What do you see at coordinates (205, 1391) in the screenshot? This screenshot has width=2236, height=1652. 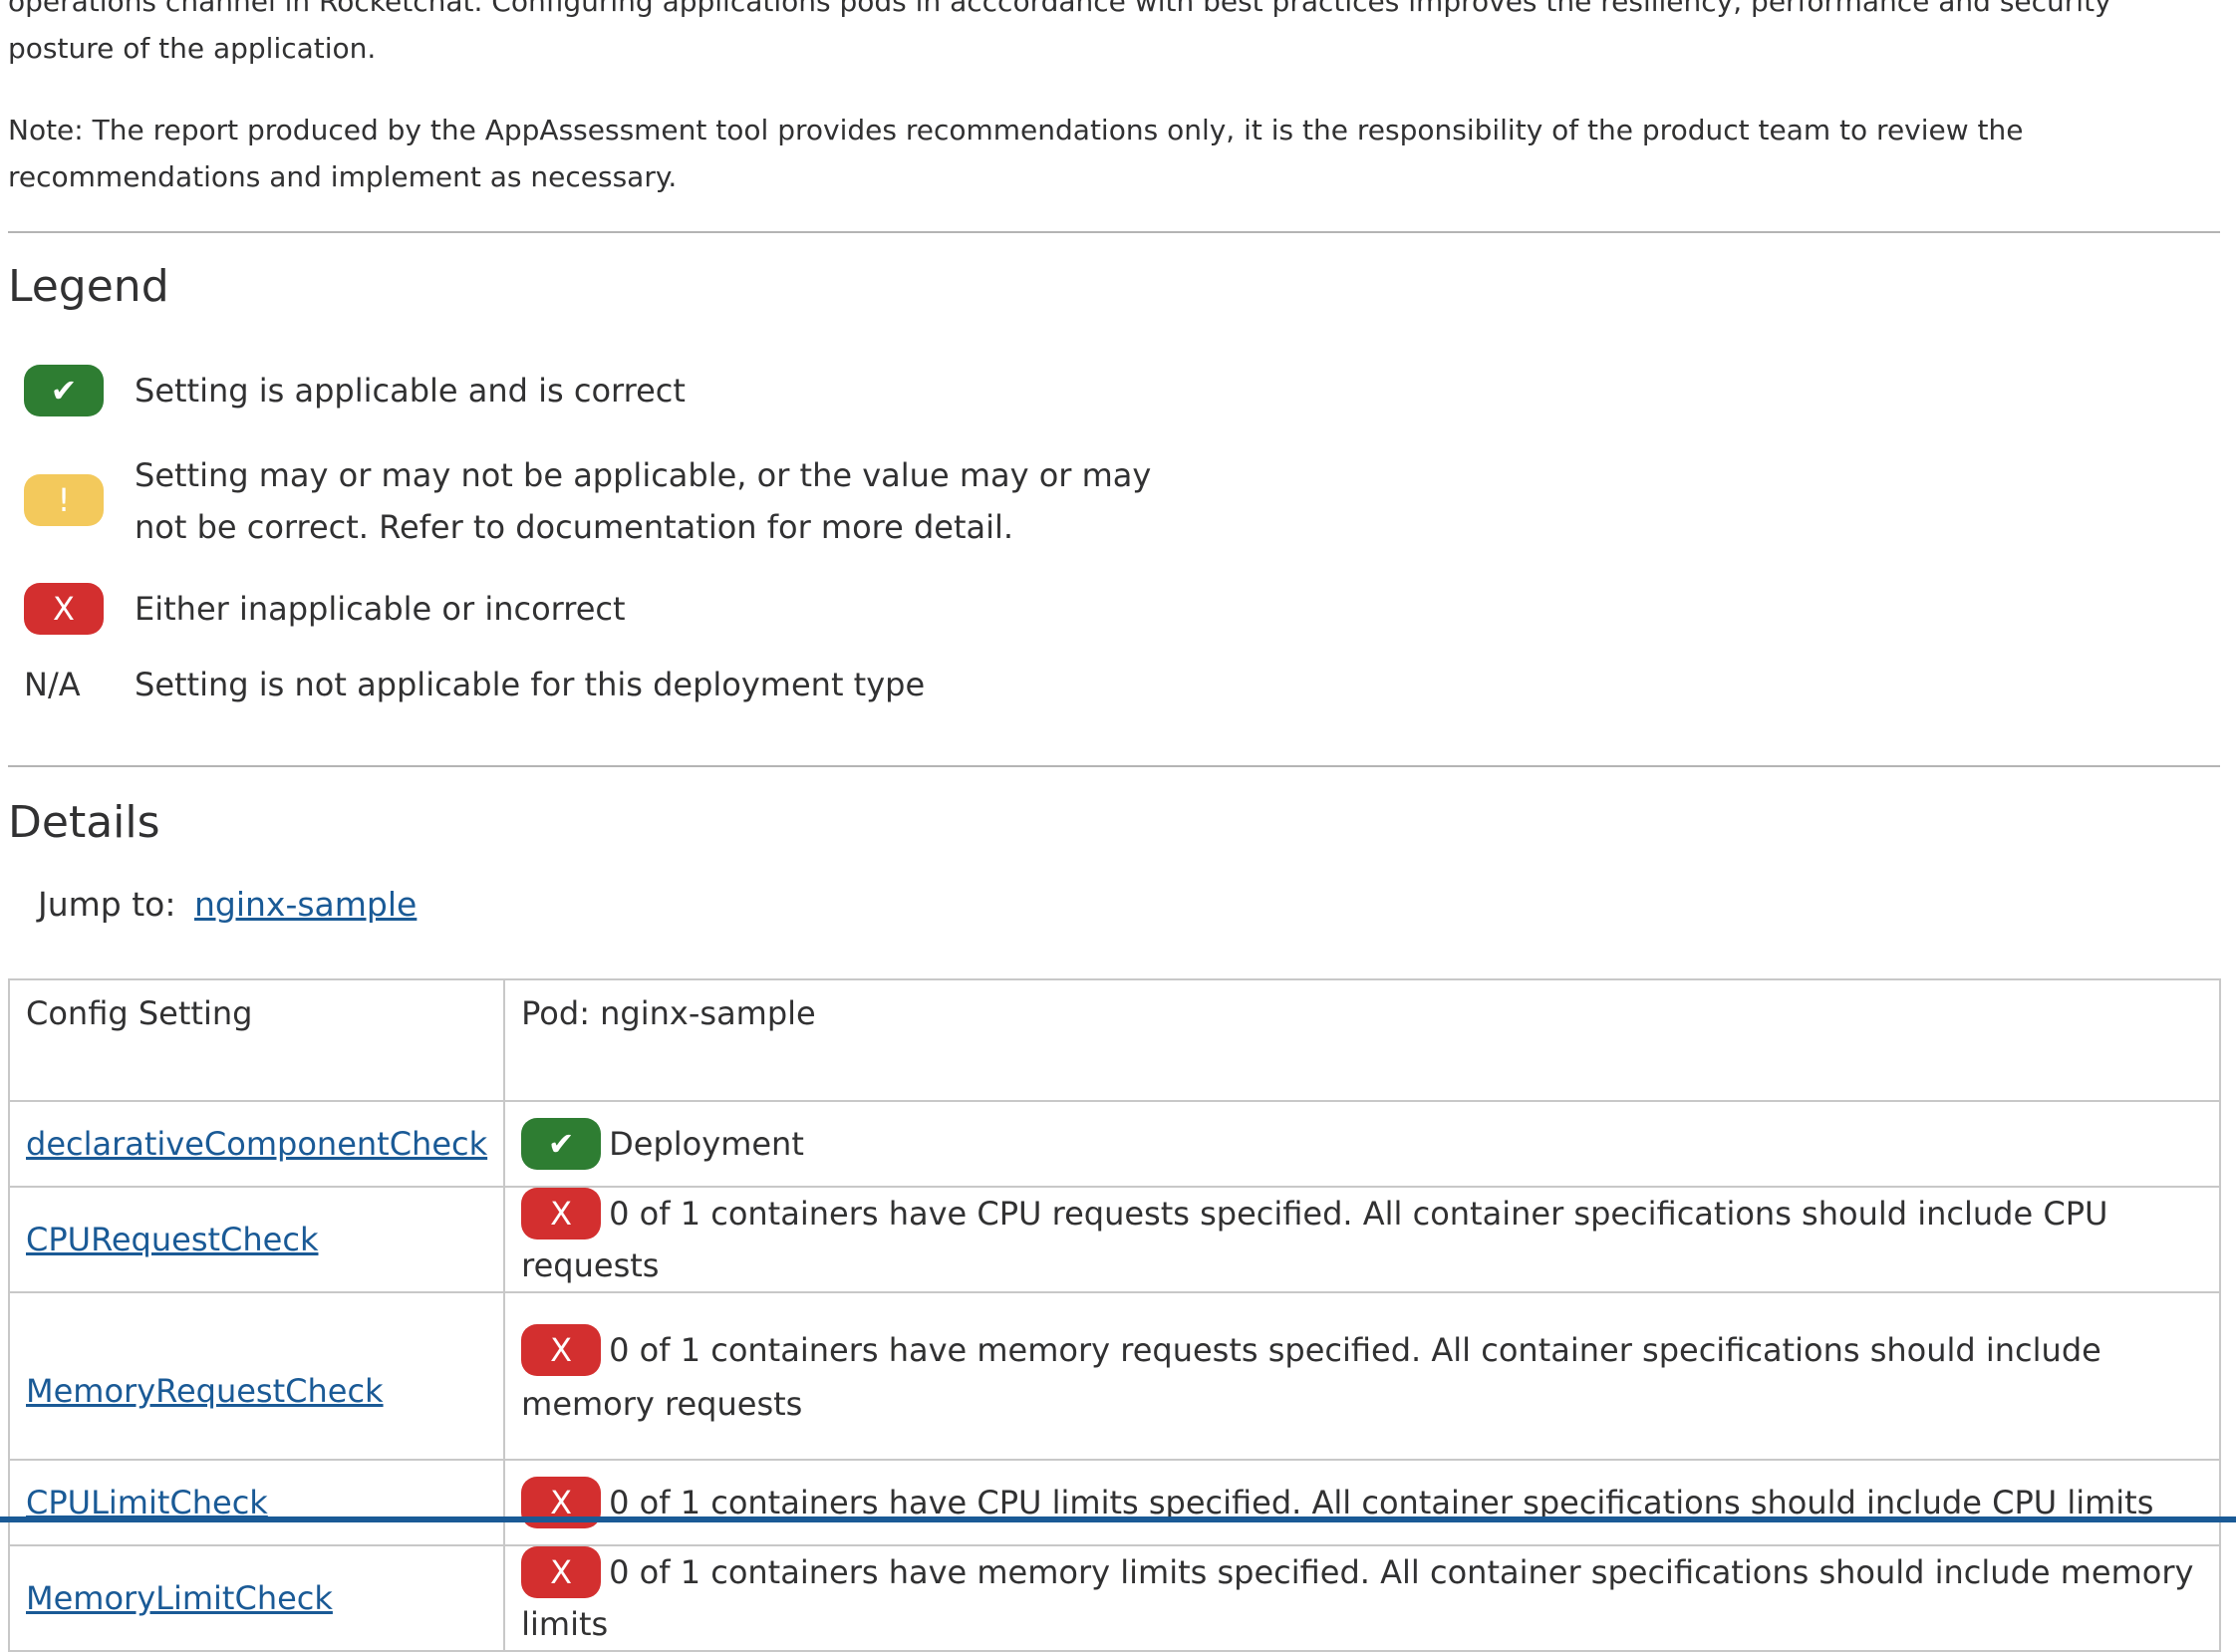 I see `config-setting-link: MemoryRequestCheck` at bounding box center [205, 1391].